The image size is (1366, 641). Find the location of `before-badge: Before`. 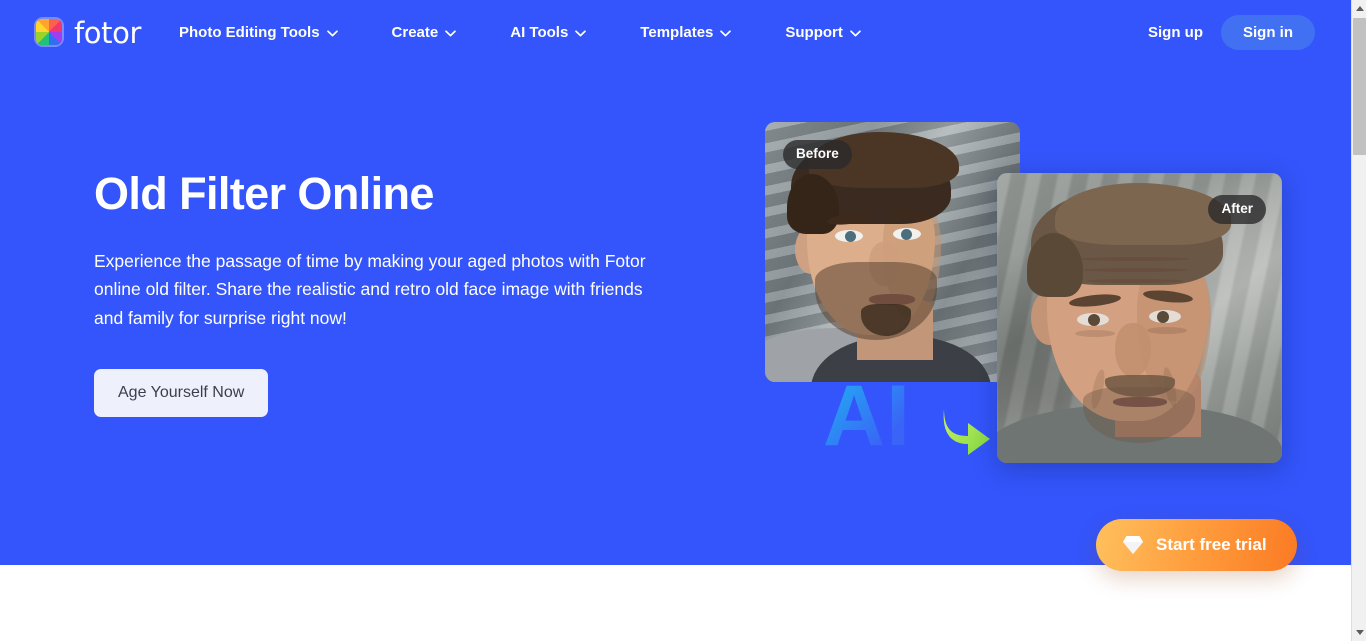

before-badge: Before is located at coordinates (817, 154).